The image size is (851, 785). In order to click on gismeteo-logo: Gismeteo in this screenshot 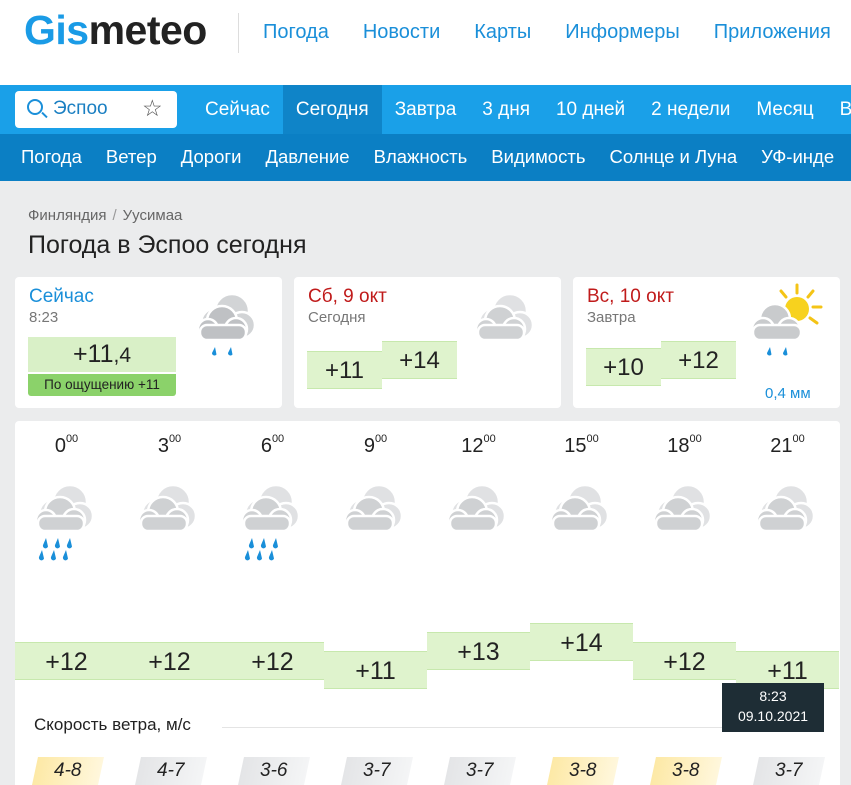, I will do `click(115, 30)`.